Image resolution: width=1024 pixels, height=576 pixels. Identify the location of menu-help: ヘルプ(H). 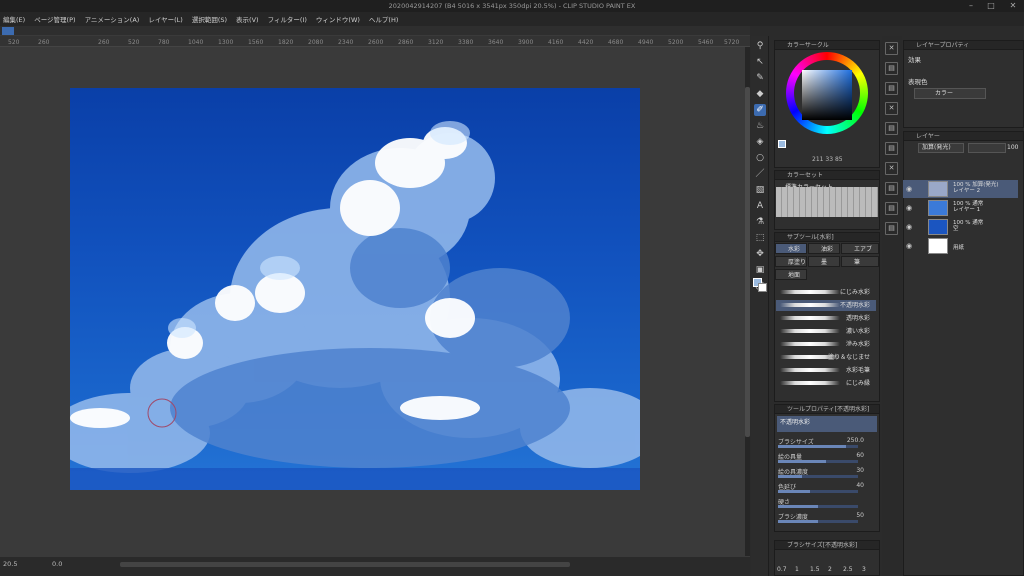
(383, 19).